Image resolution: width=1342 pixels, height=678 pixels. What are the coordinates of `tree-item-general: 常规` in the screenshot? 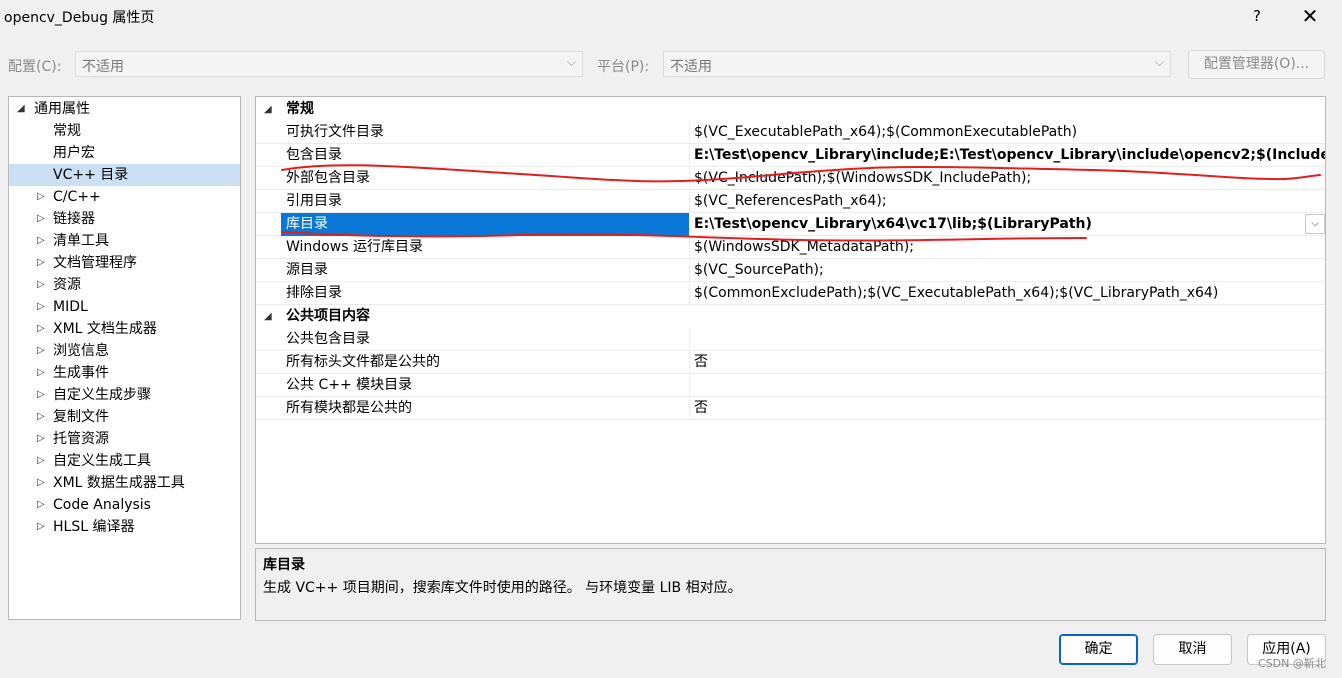 It's located at (124, 131).